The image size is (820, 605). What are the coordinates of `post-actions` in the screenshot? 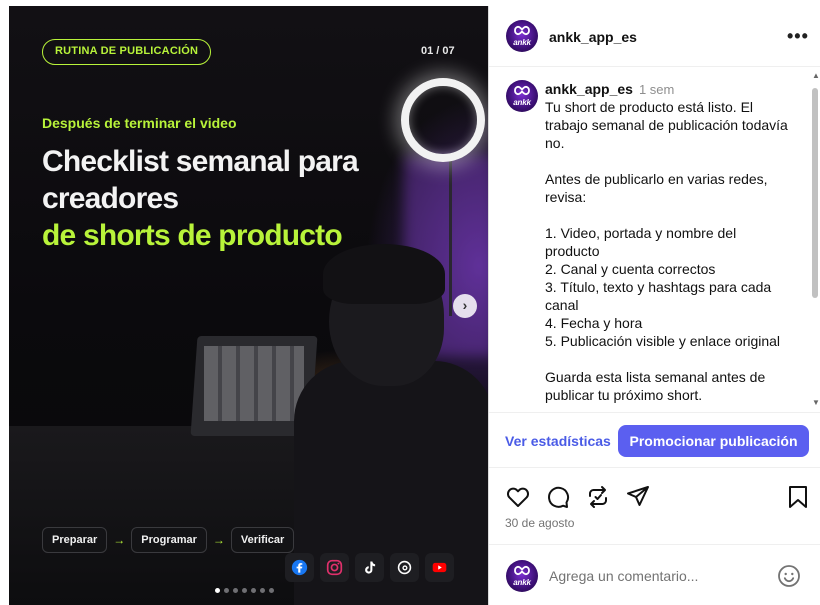 It's located at (657, 497).